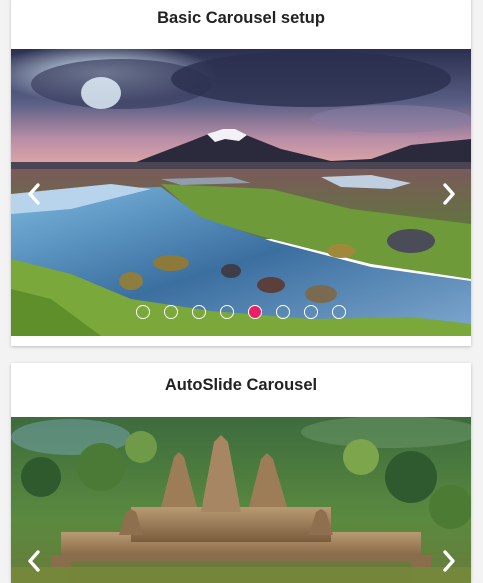  Describe the element at coordinates (241, 385) in the screenshot. I see `autoslide-carousel-title: AutoSlide Carousel` at that location.